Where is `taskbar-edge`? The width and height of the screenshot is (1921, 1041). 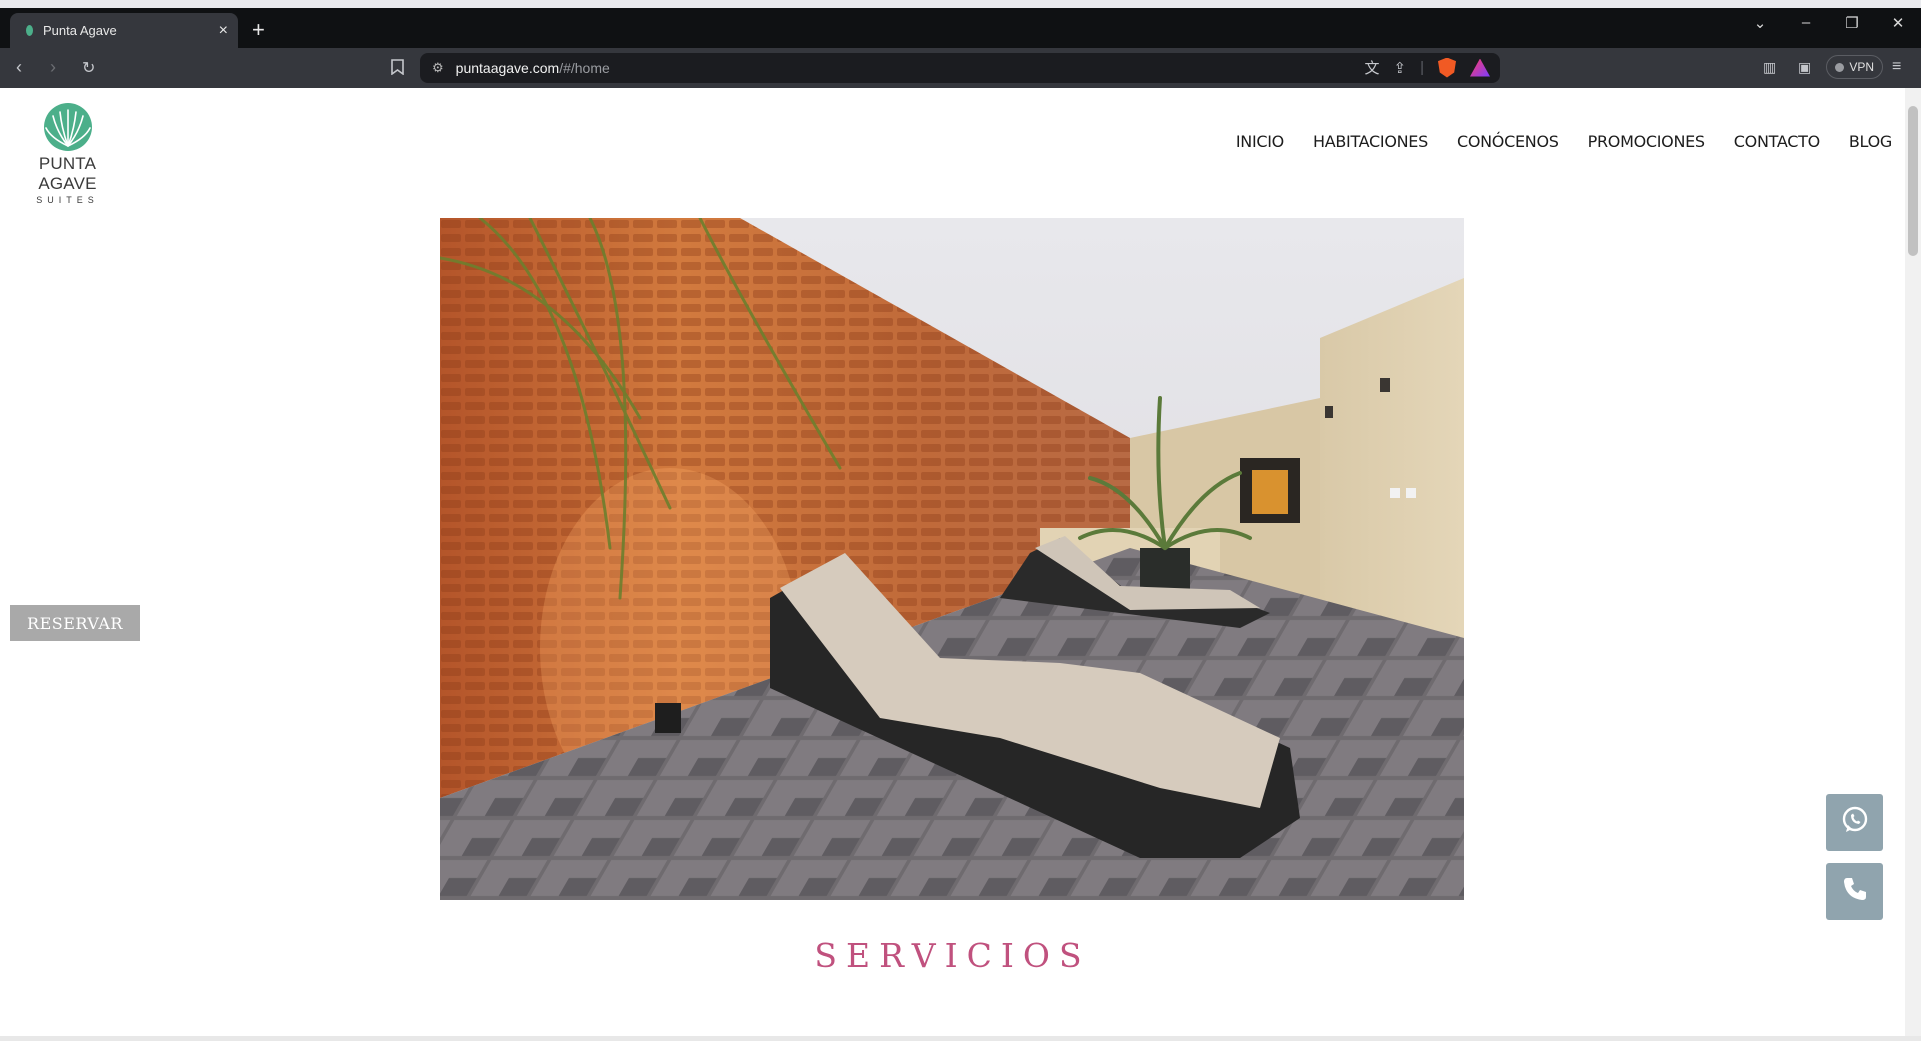 taskbar-edge is located at coordinates (960, 1038).